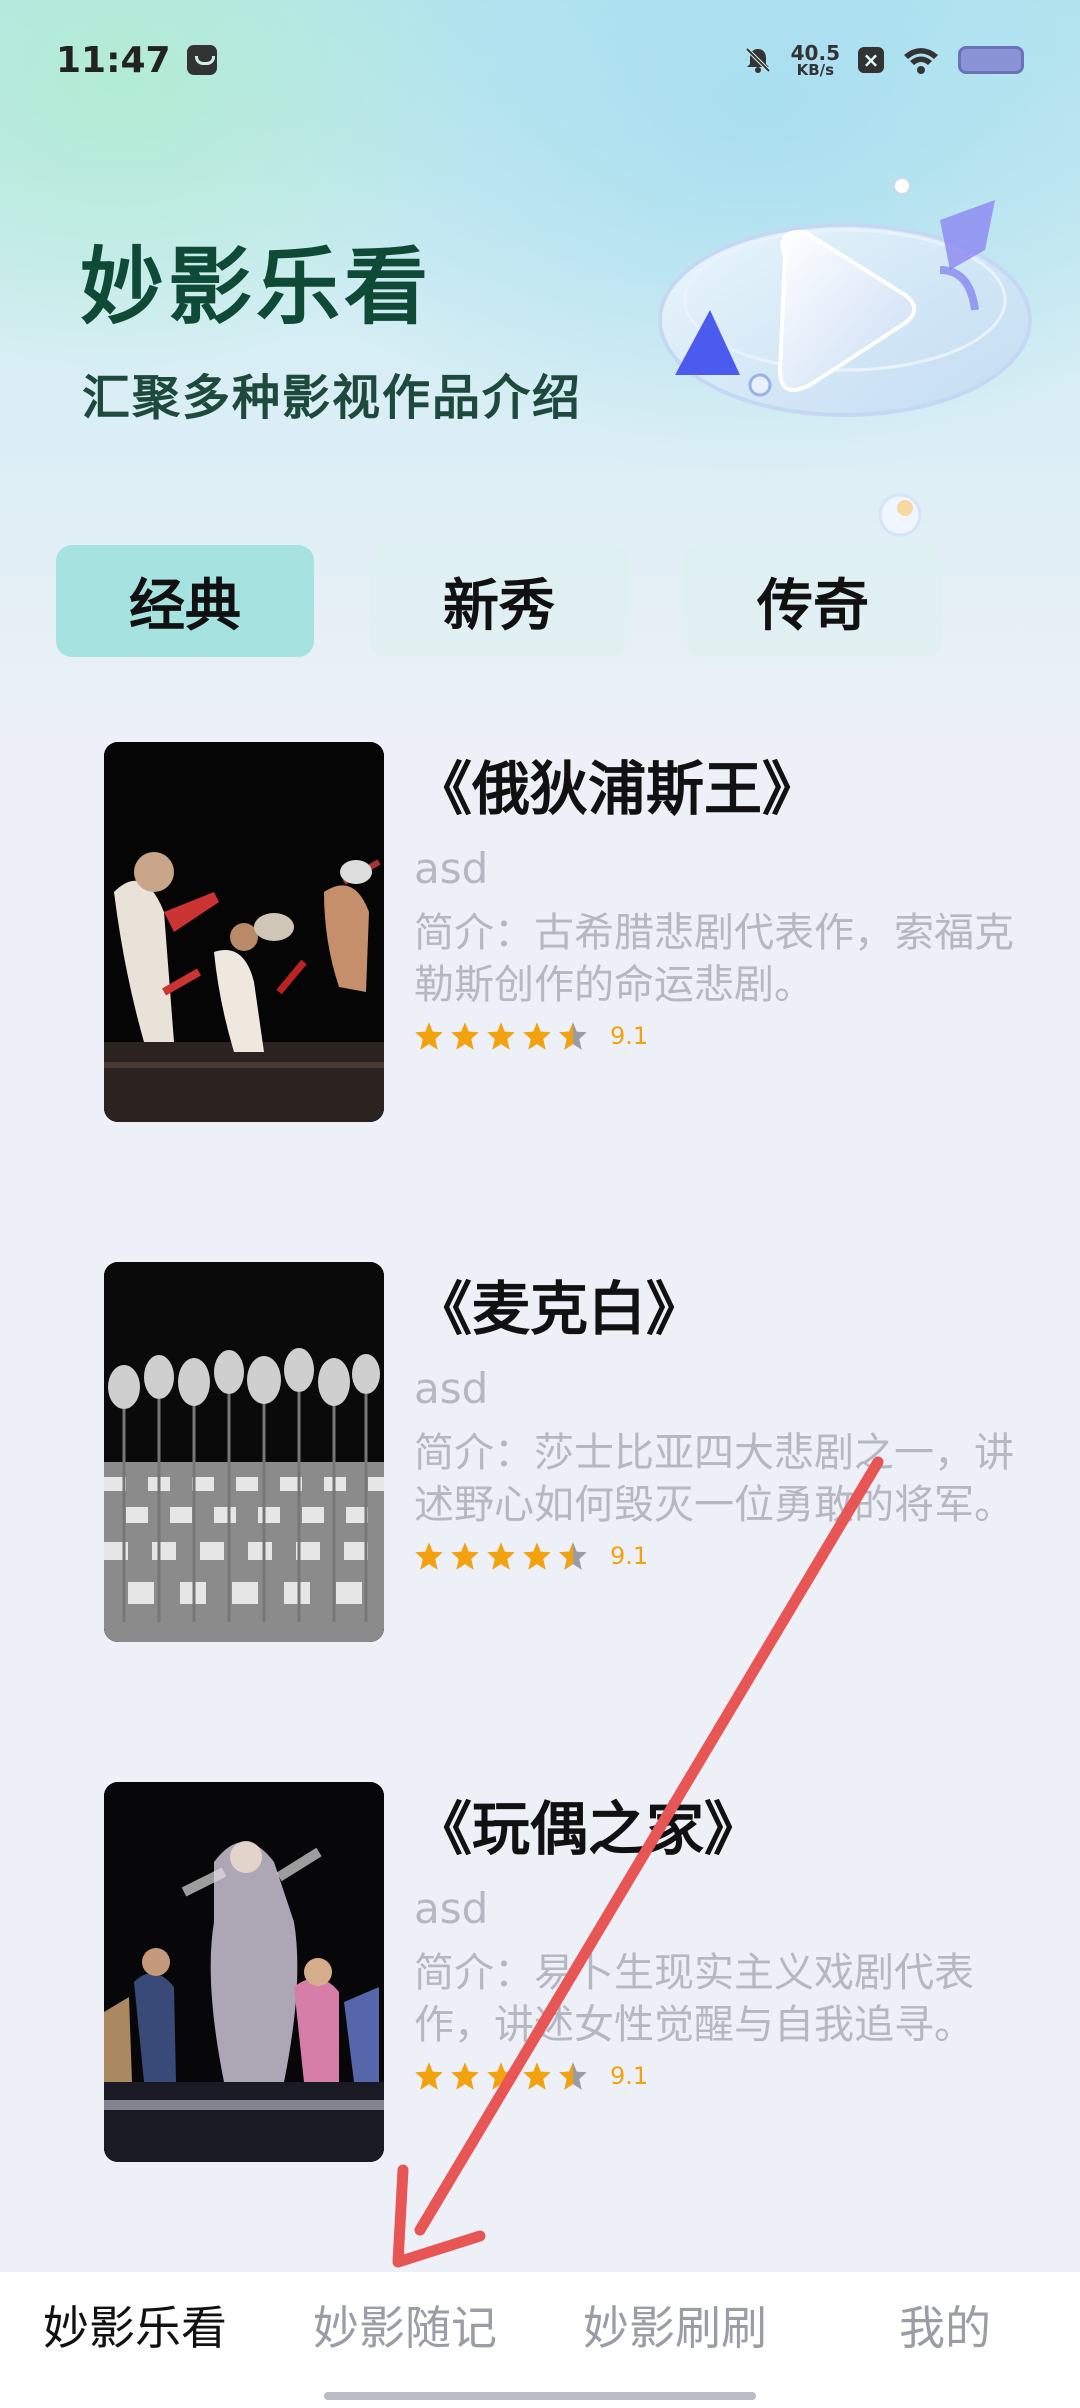 The image size is (1080, 2408). I want to click on tab-legend: 传奇, so click(813, 601).